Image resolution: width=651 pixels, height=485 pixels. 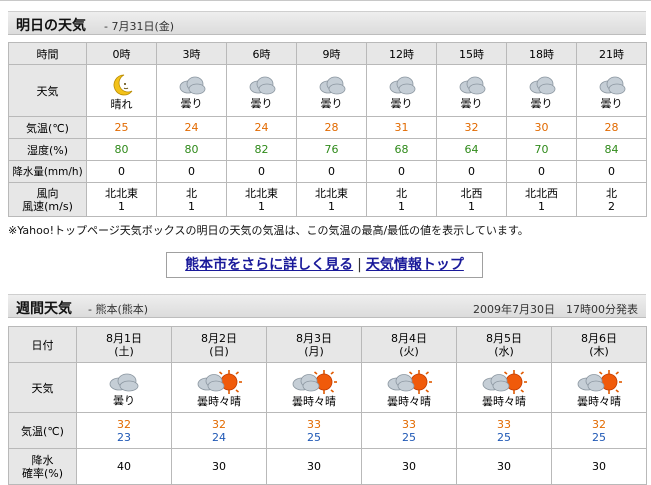 I want to click on date-cell: 8月4日 (火), so click(x=409, y=344).